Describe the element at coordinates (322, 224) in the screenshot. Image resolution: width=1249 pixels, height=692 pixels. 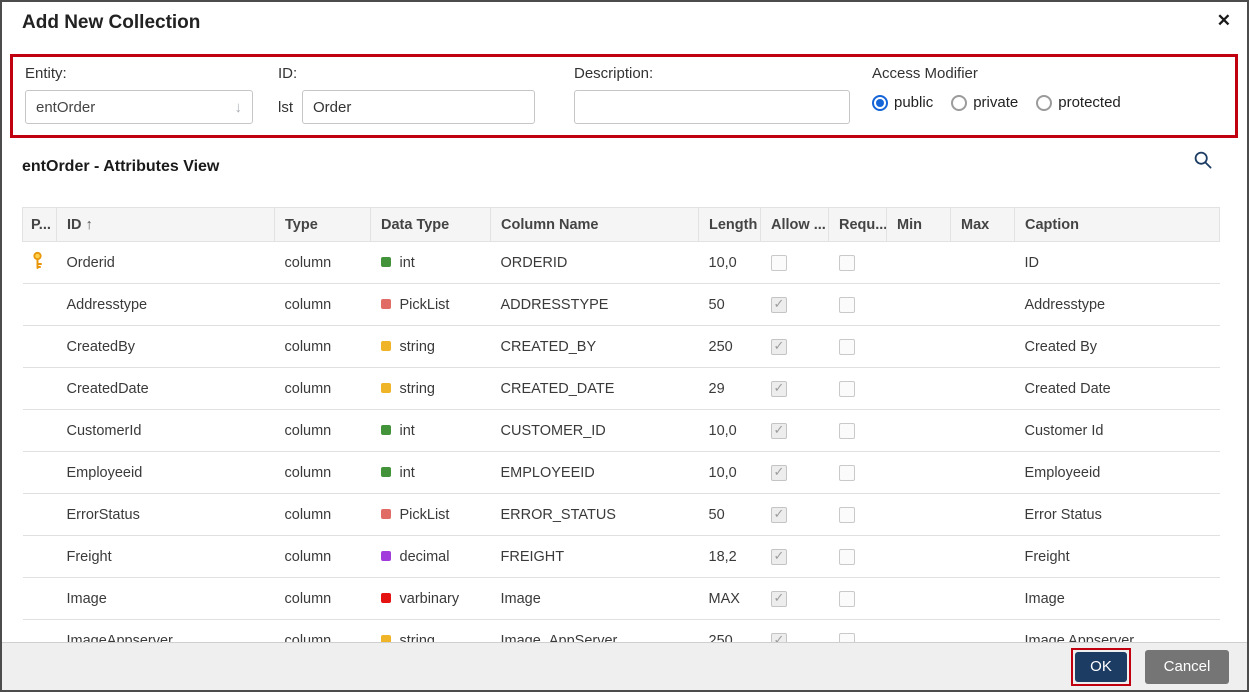
I see `column-header-type: Type` at that location.